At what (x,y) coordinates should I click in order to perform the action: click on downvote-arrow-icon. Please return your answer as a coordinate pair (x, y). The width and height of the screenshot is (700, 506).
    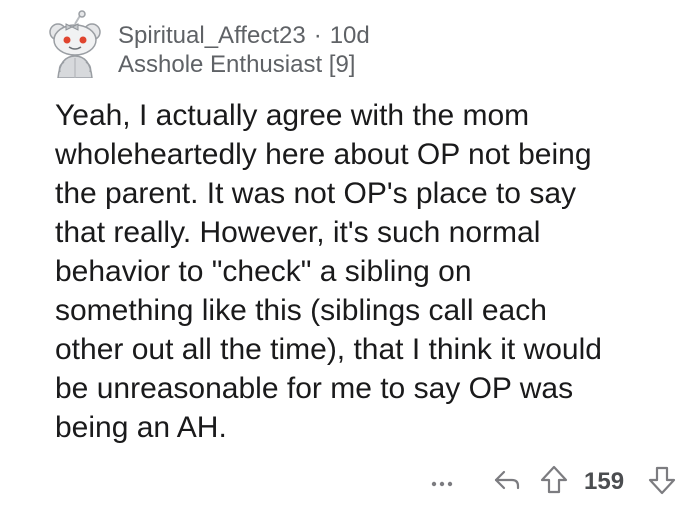
    Looking at the image, I should click on (662, 482).